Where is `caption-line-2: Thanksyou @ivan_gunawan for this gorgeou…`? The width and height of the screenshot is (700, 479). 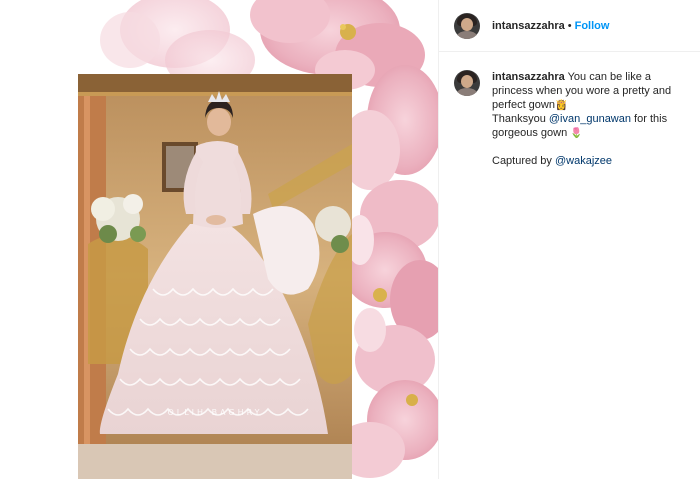
caption-line-2: Thanksyou @ivan_gunawan for this gorgeou… is located at coordinates (588, 126).